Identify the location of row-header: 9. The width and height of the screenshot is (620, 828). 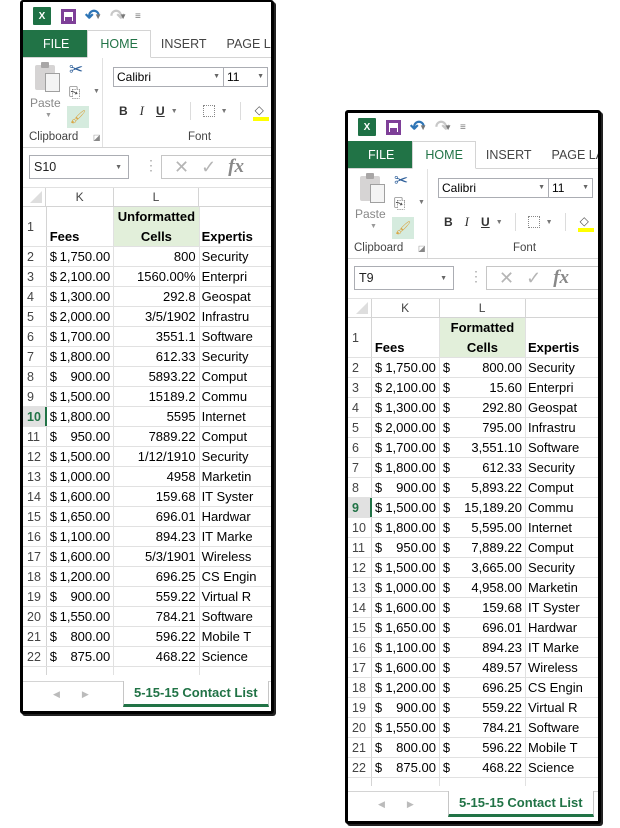
(360, 507).